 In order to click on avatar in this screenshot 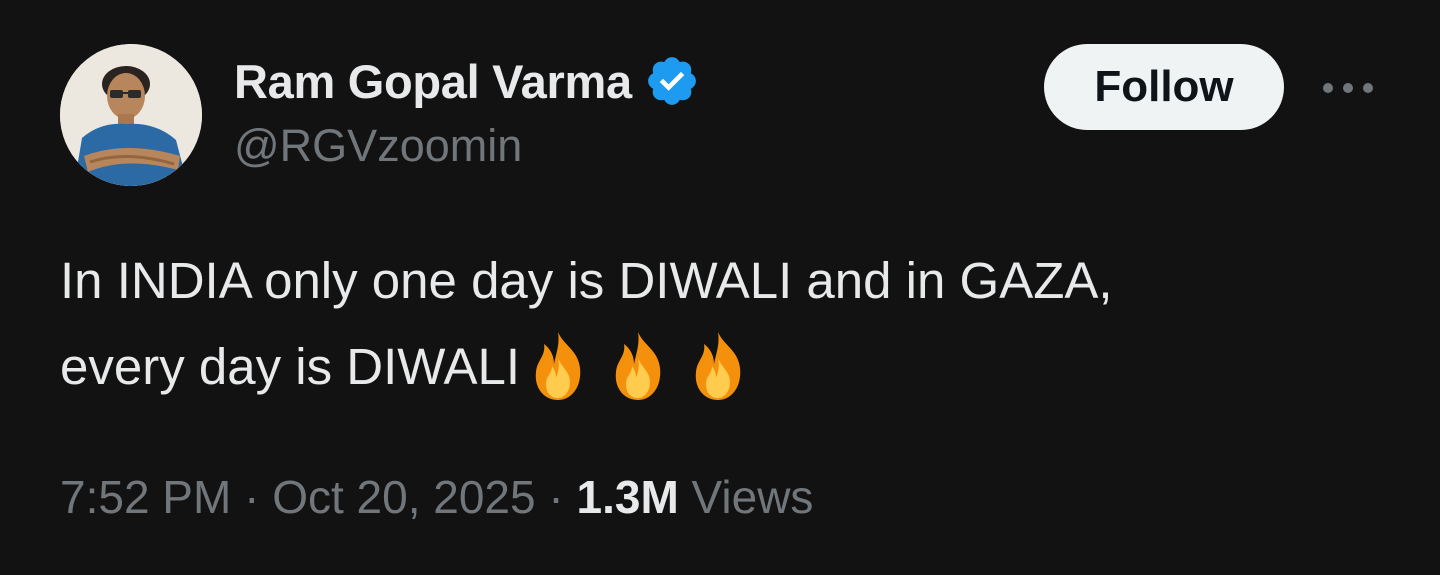, I will do `click(131, 115)`.